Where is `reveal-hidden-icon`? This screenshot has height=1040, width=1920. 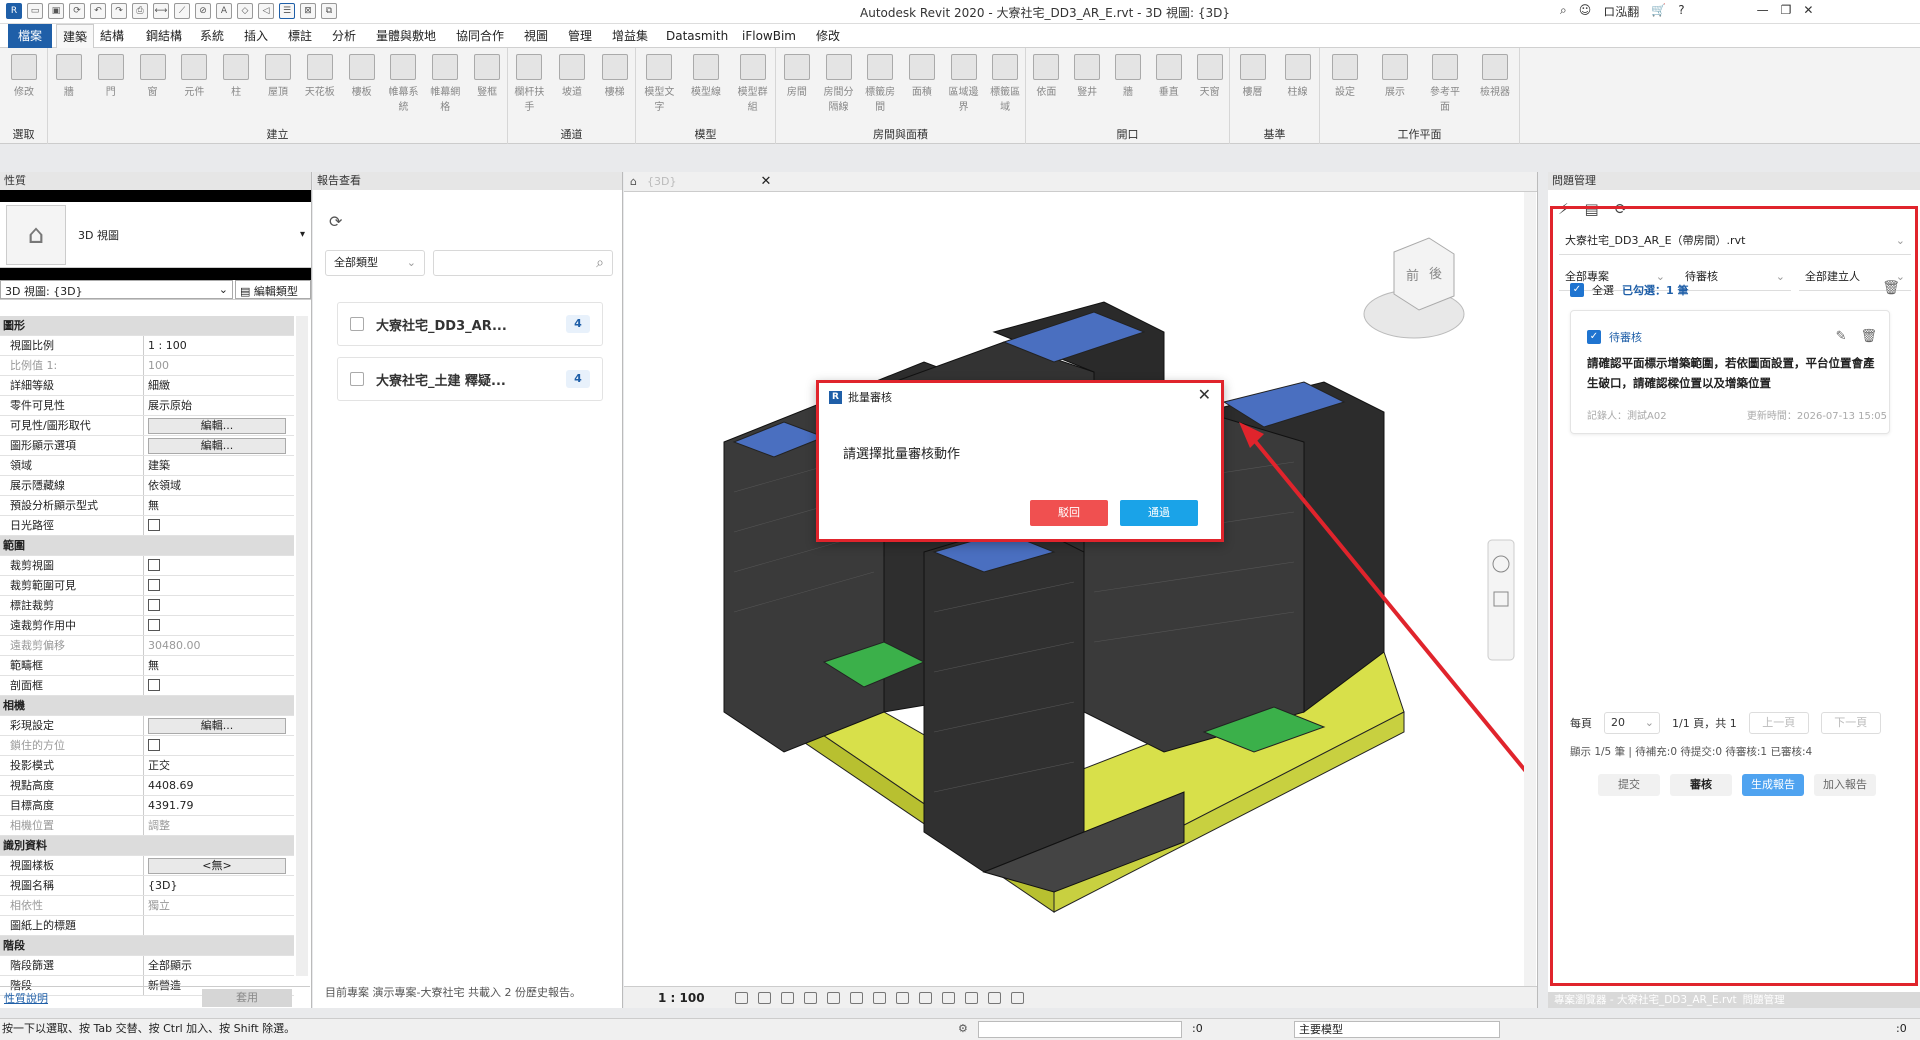
reveal-hidden-icon is located at coordinates (948, 997).